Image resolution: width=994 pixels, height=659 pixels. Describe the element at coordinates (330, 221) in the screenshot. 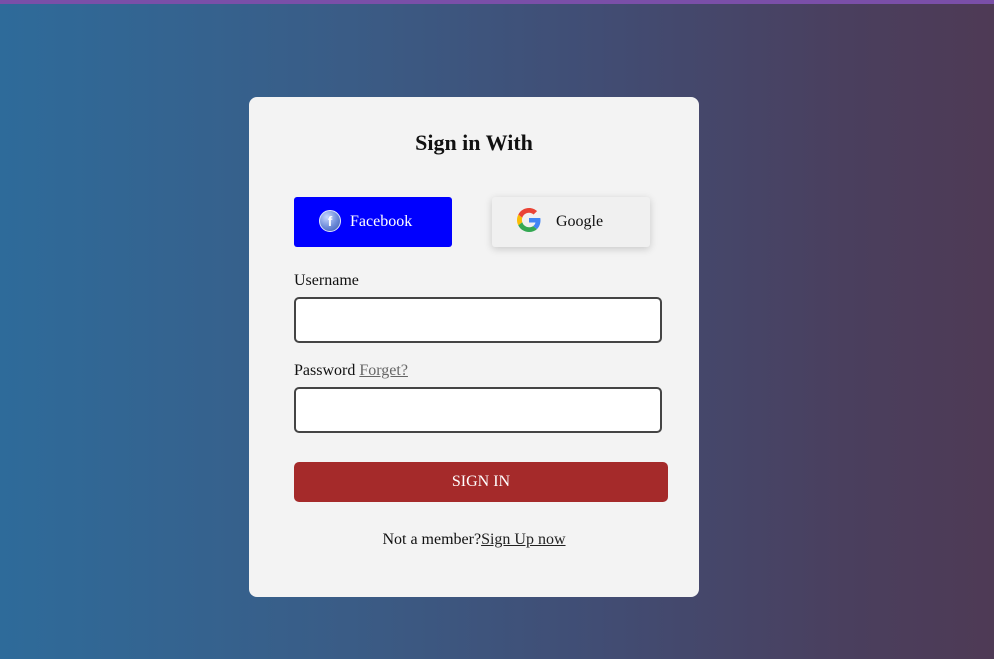

I see `facebook-icon: f` at that location.